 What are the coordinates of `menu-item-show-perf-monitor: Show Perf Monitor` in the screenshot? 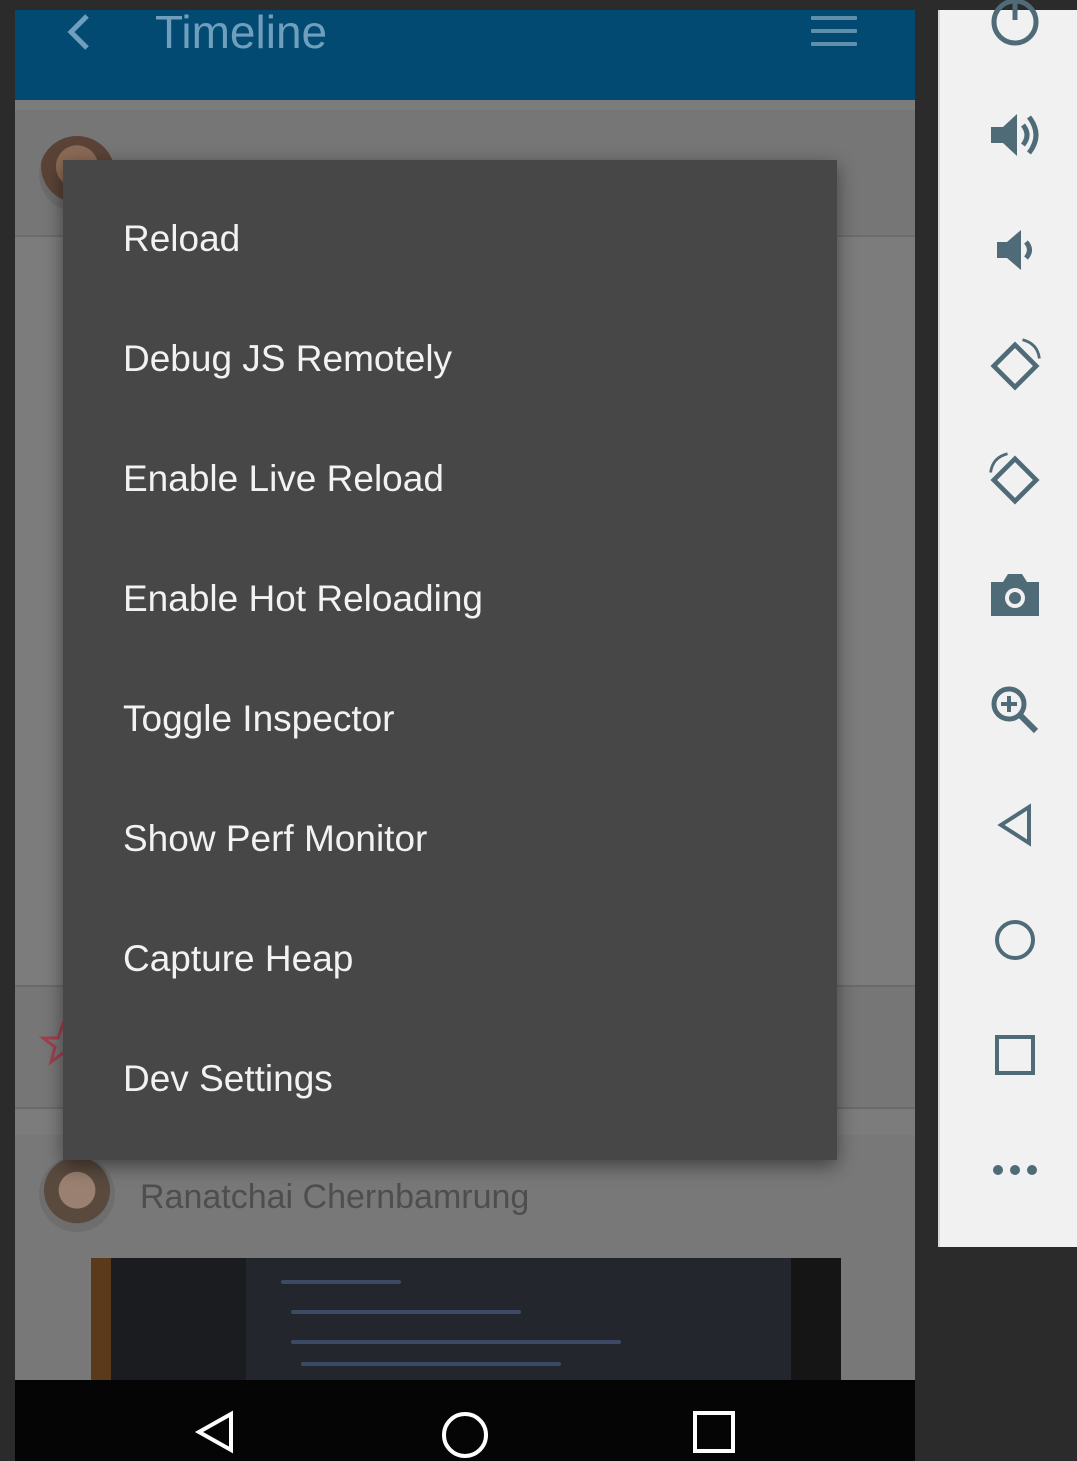 It's located at (450, 840).